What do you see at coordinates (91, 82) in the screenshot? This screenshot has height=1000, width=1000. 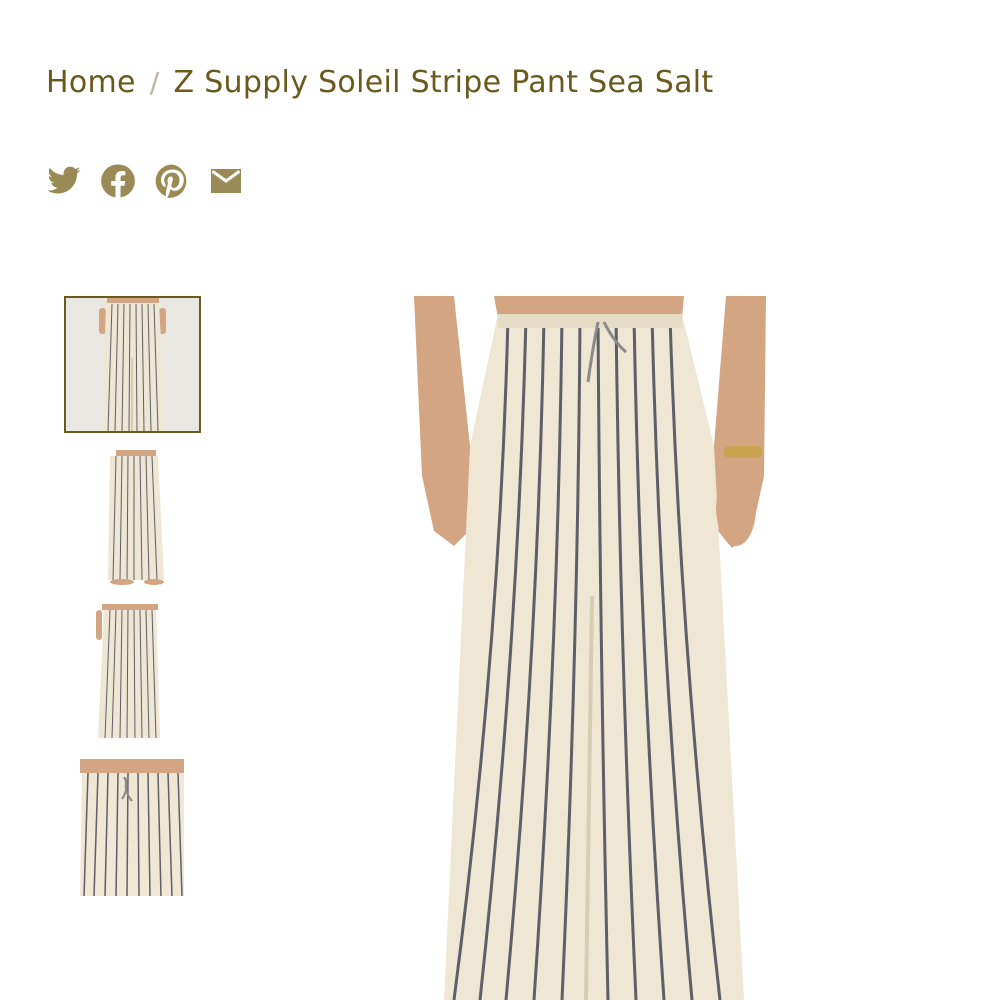 I see `breadcrumb-home-link: Home` at bounding box center [91, 82].